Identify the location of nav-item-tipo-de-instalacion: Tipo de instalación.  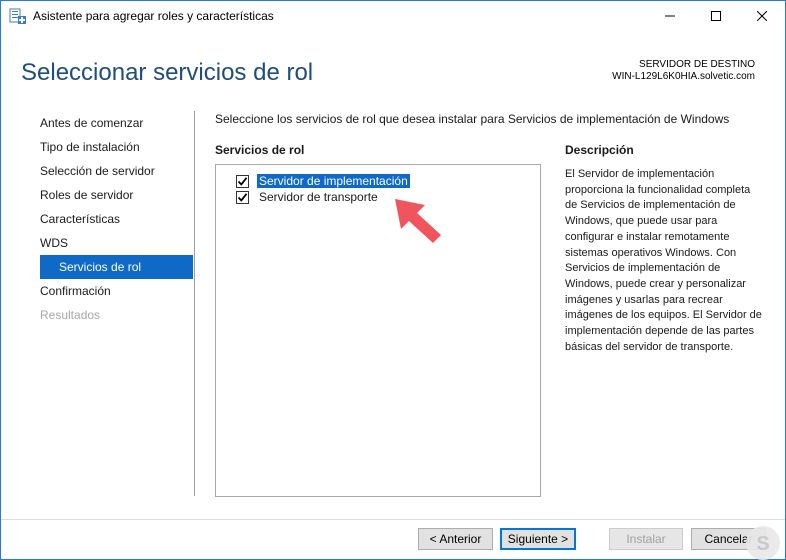
(111, 147).